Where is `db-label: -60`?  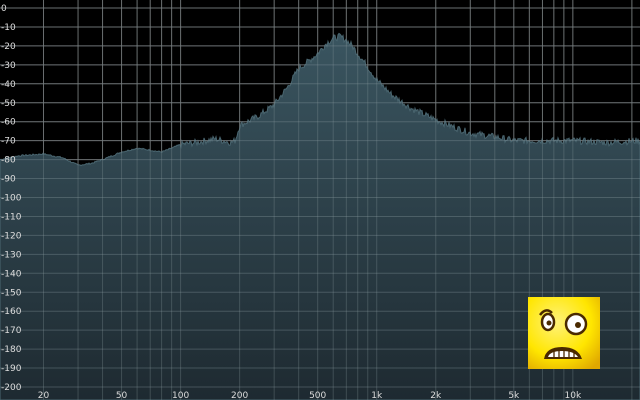 db-label: -60 is located at coordinates (8, 123).